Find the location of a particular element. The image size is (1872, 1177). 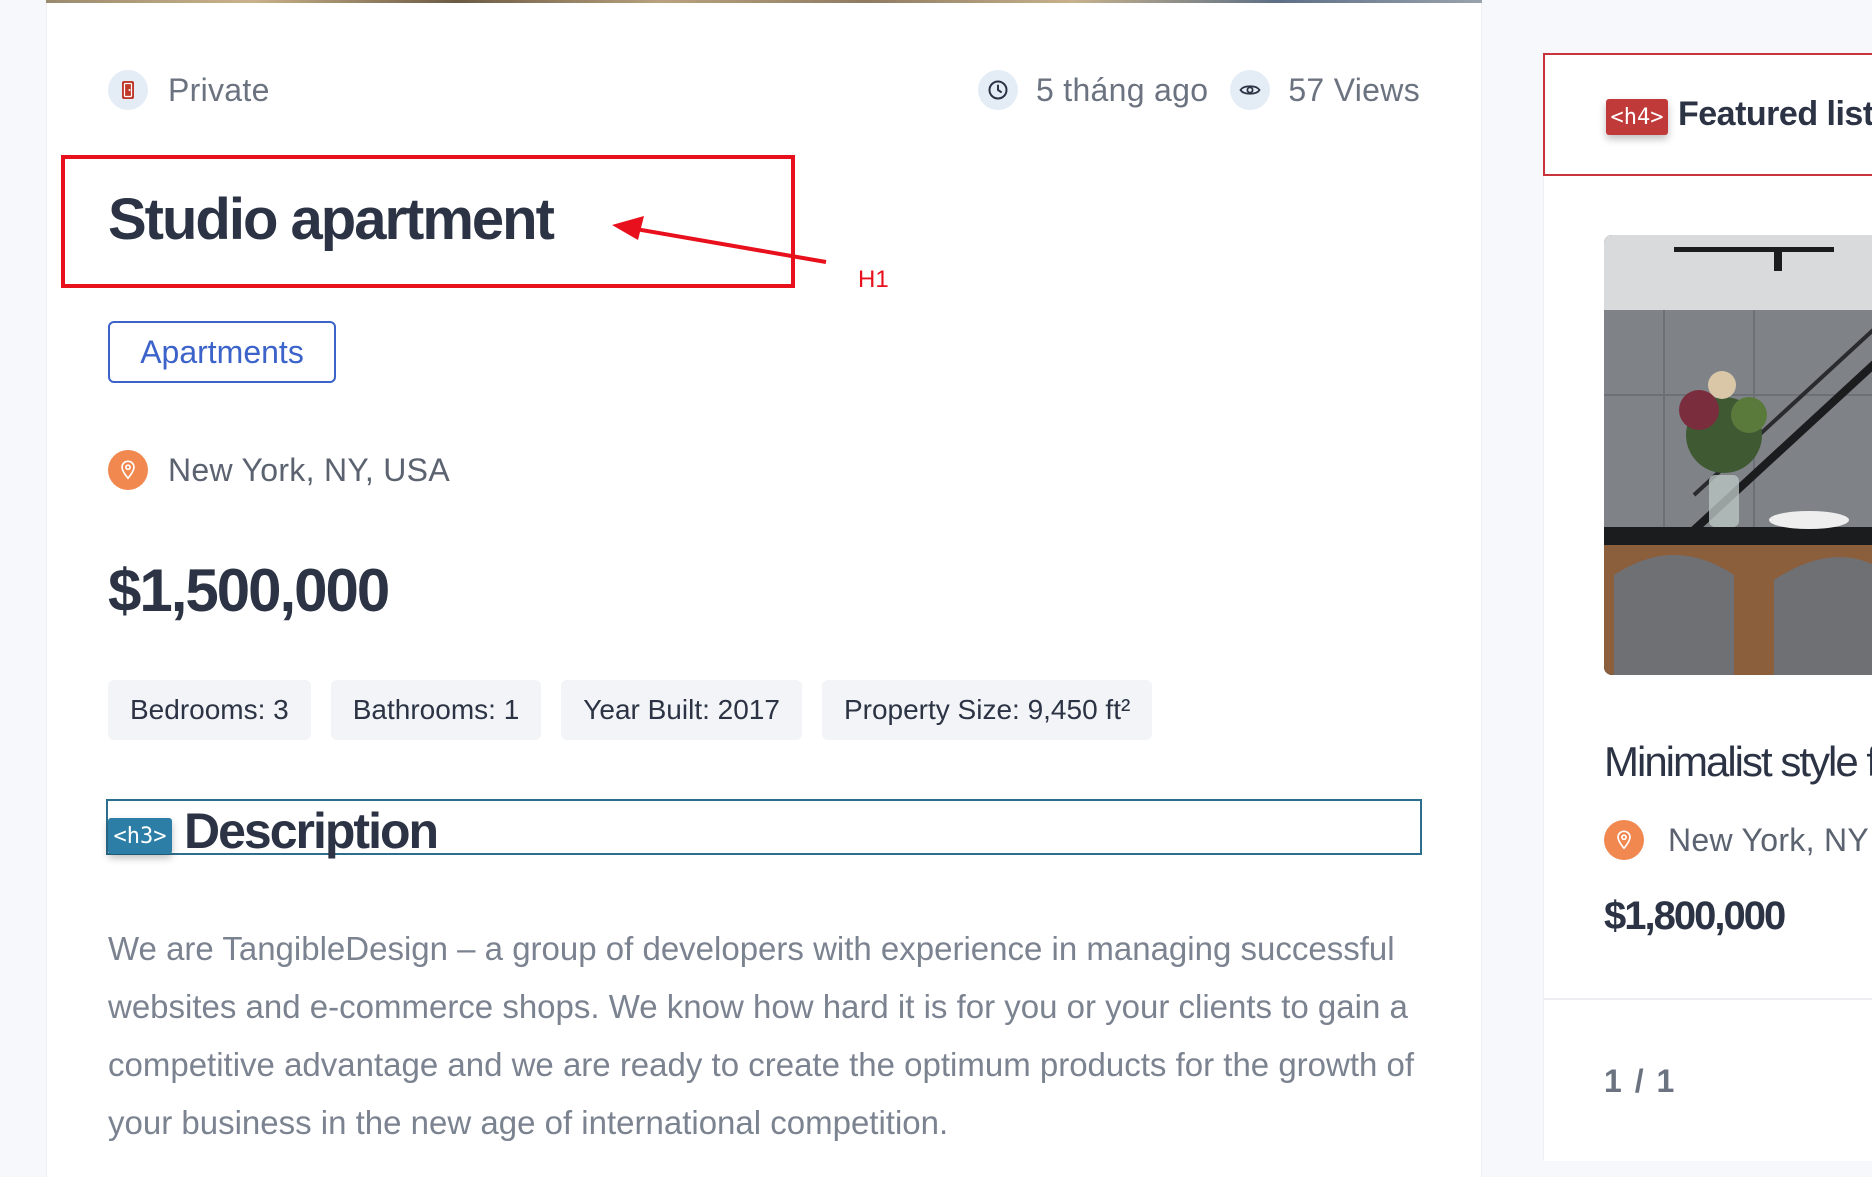

eye-icon is located at coordinates (1250, 90).